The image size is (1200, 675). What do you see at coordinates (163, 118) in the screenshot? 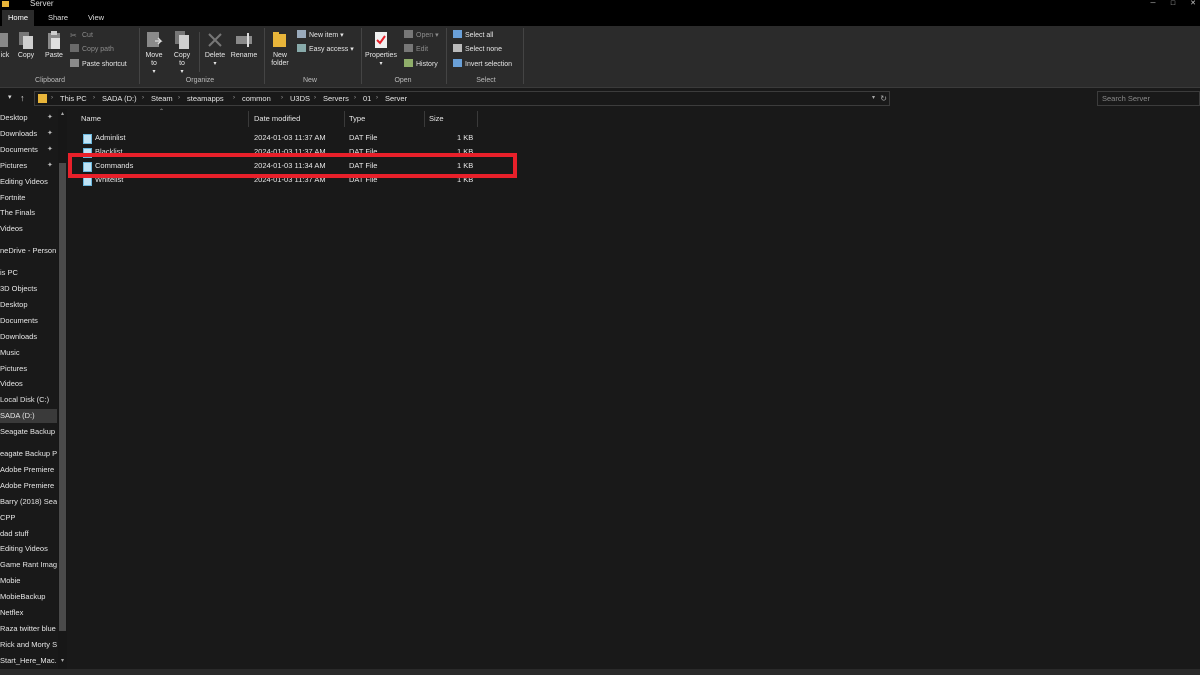
I see `column-header-name: Name` at bounding box center [163, 118].